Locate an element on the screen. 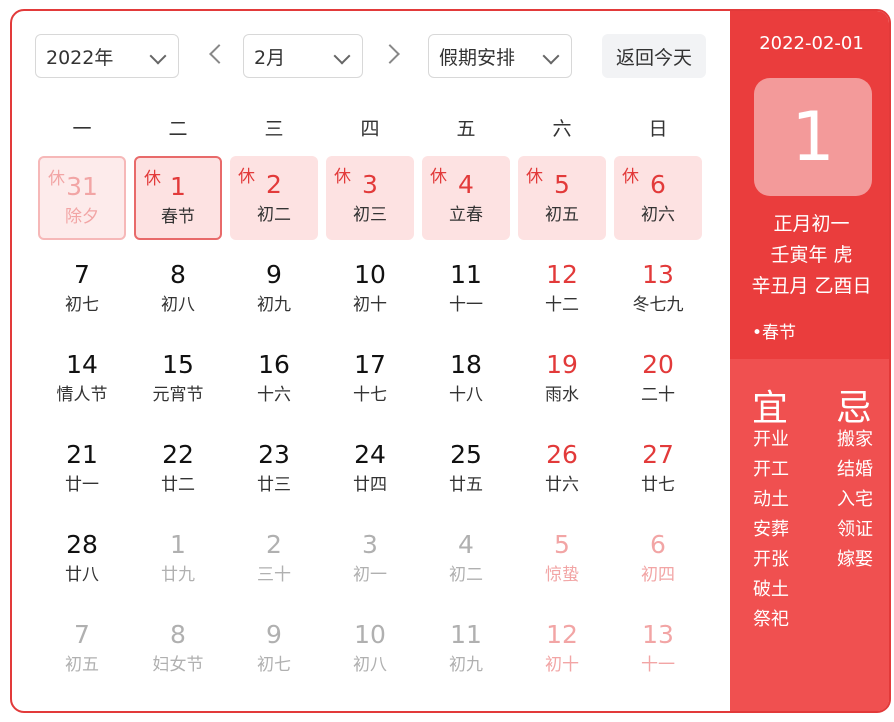 The width and height of the screenshot is (894, 722). day-number: 1 is located at coordinates (178, 544).